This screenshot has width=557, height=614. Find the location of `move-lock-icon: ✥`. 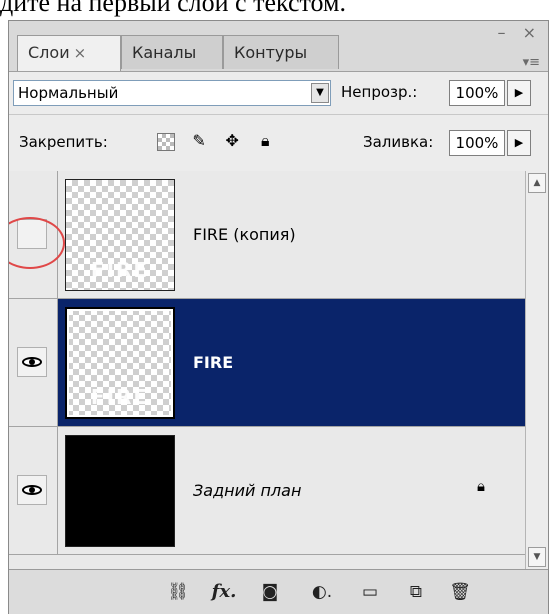

move-lock-icon: ✥ is located at coordinates (232, 140).